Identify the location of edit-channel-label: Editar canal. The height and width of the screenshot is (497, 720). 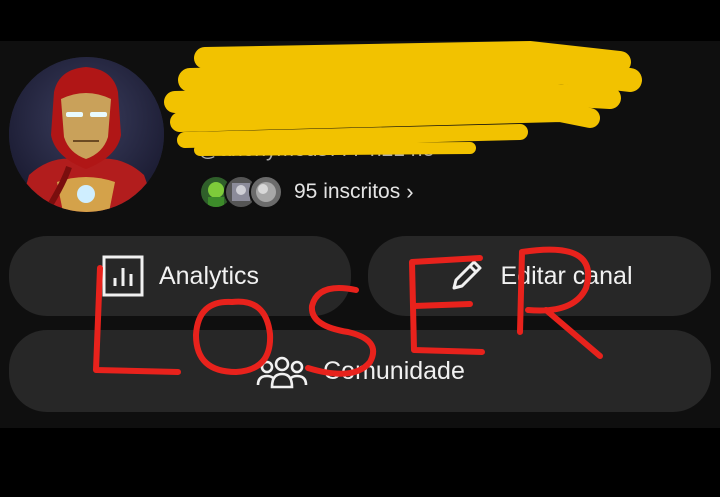
(566, 275).